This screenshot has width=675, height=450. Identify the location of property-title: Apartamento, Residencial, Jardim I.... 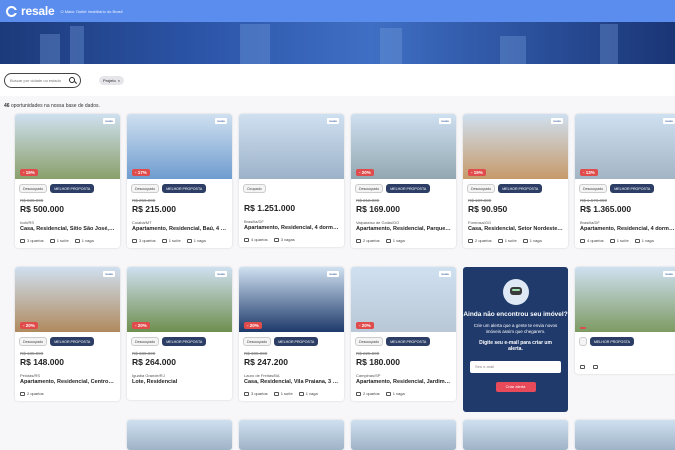
(403, 381).